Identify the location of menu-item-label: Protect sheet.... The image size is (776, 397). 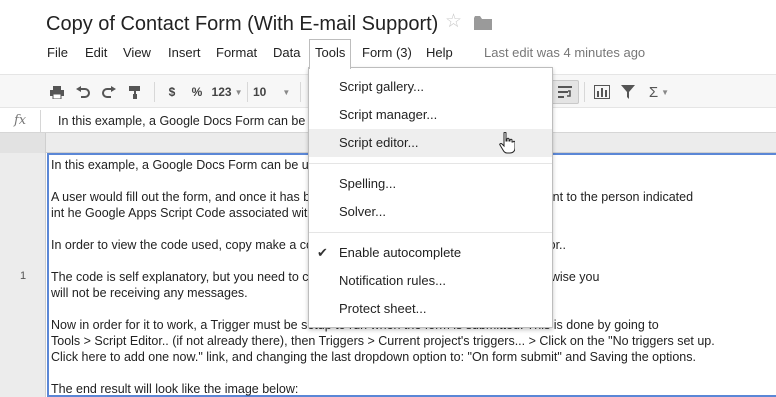
(383, 308).